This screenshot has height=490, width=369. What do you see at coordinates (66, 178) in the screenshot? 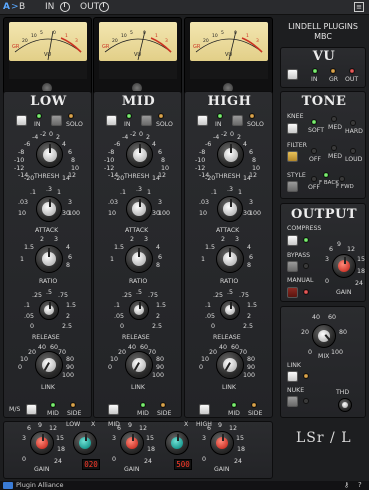
I see `thresh-scale-label: 14` at bounding box center [66, 178].